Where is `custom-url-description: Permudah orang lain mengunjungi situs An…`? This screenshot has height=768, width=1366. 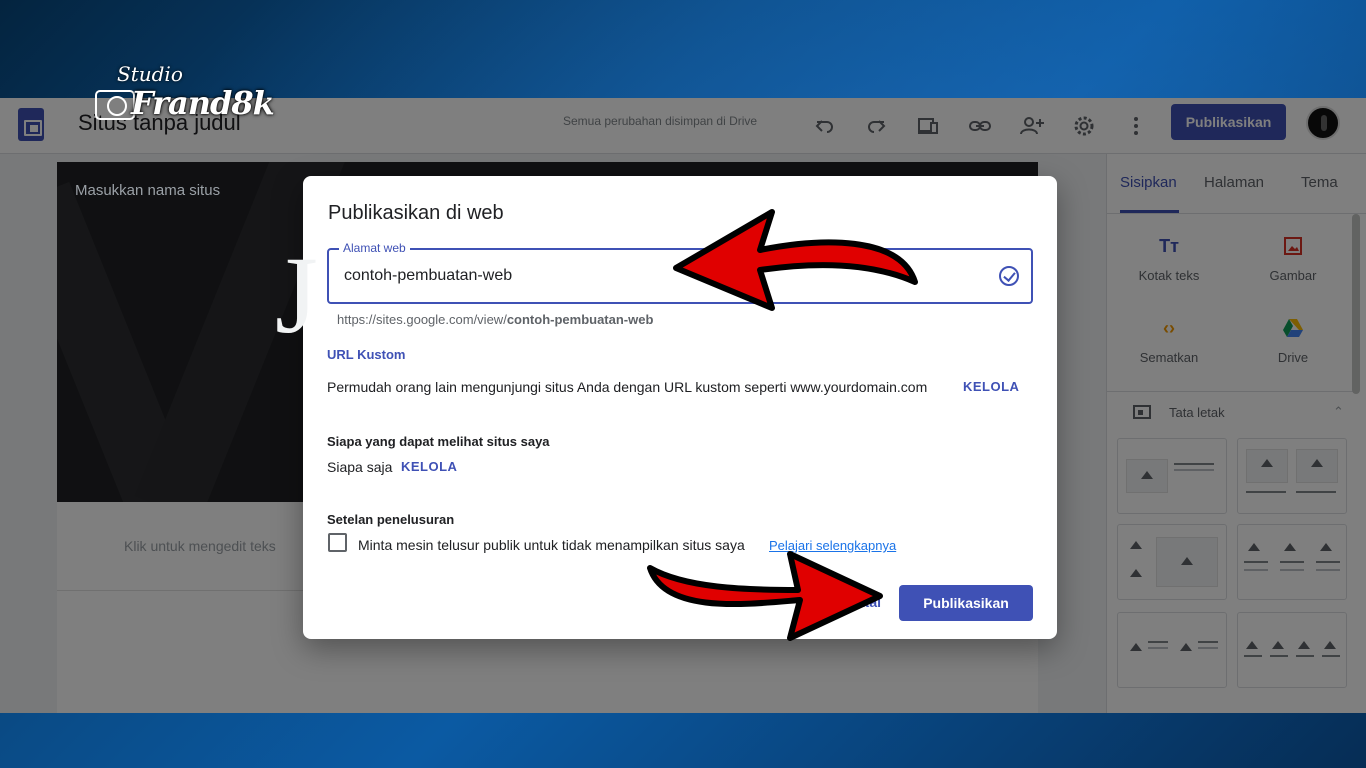
custom-url-description: Permudah orang lain mengunjungi situs An… is located at coordinates (627, 387).